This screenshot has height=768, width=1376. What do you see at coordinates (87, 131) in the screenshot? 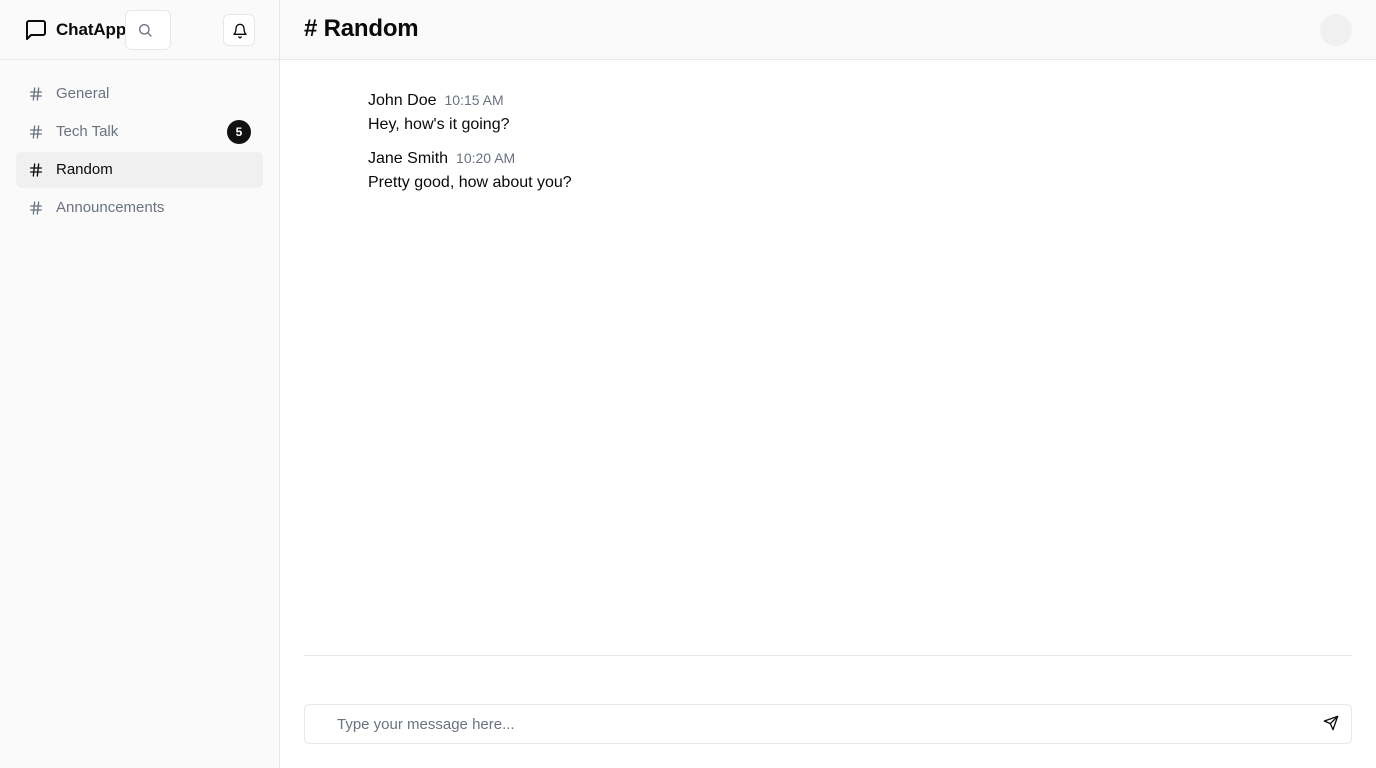
I see `sidebar-item-label: Tech Talk` at bounding box center [87, 131].